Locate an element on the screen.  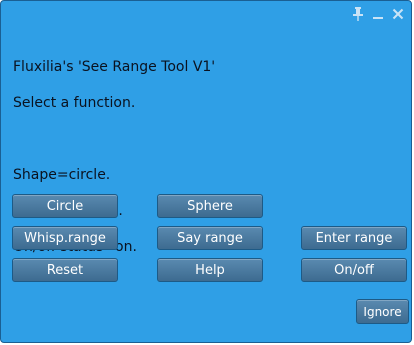
minimize-icon is located at coordinates (378, 14).